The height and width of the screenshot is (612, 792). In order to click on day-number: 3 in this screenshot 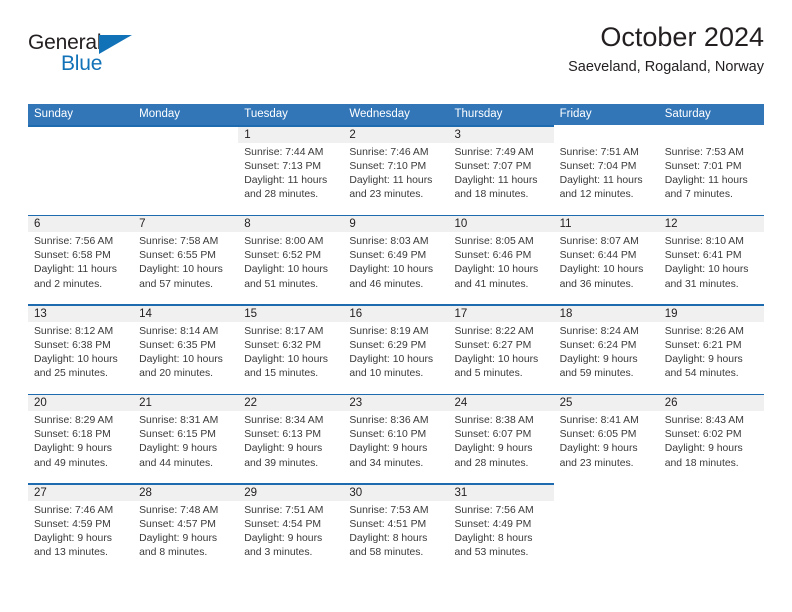, I will do `click(501, 135)`.